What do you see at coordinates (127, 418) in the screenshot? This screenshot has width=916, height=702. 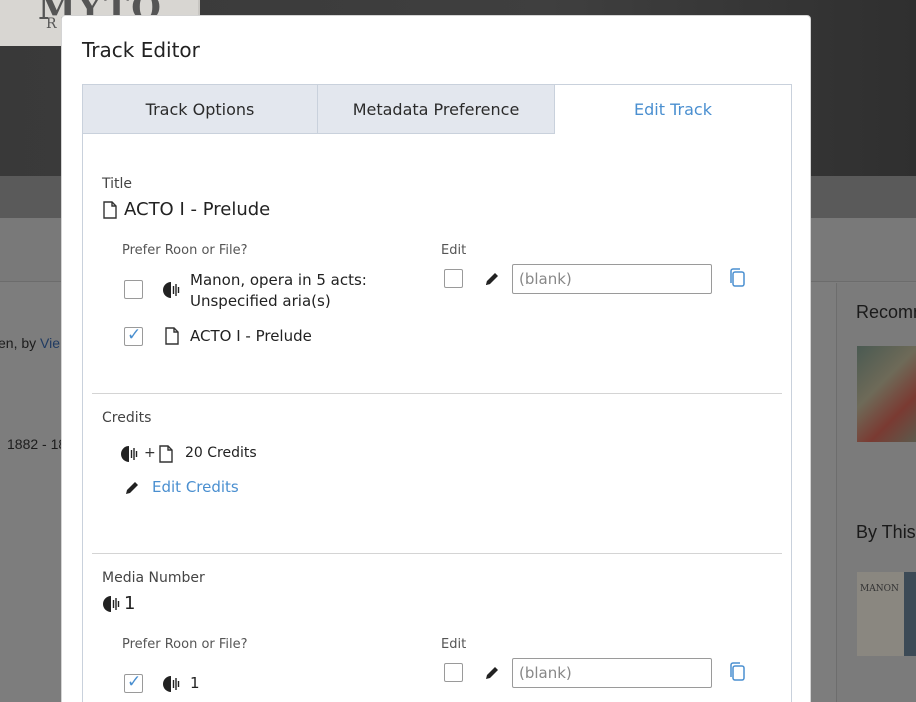 I see `credits-label: Credits` at bounding box center [127, 418].